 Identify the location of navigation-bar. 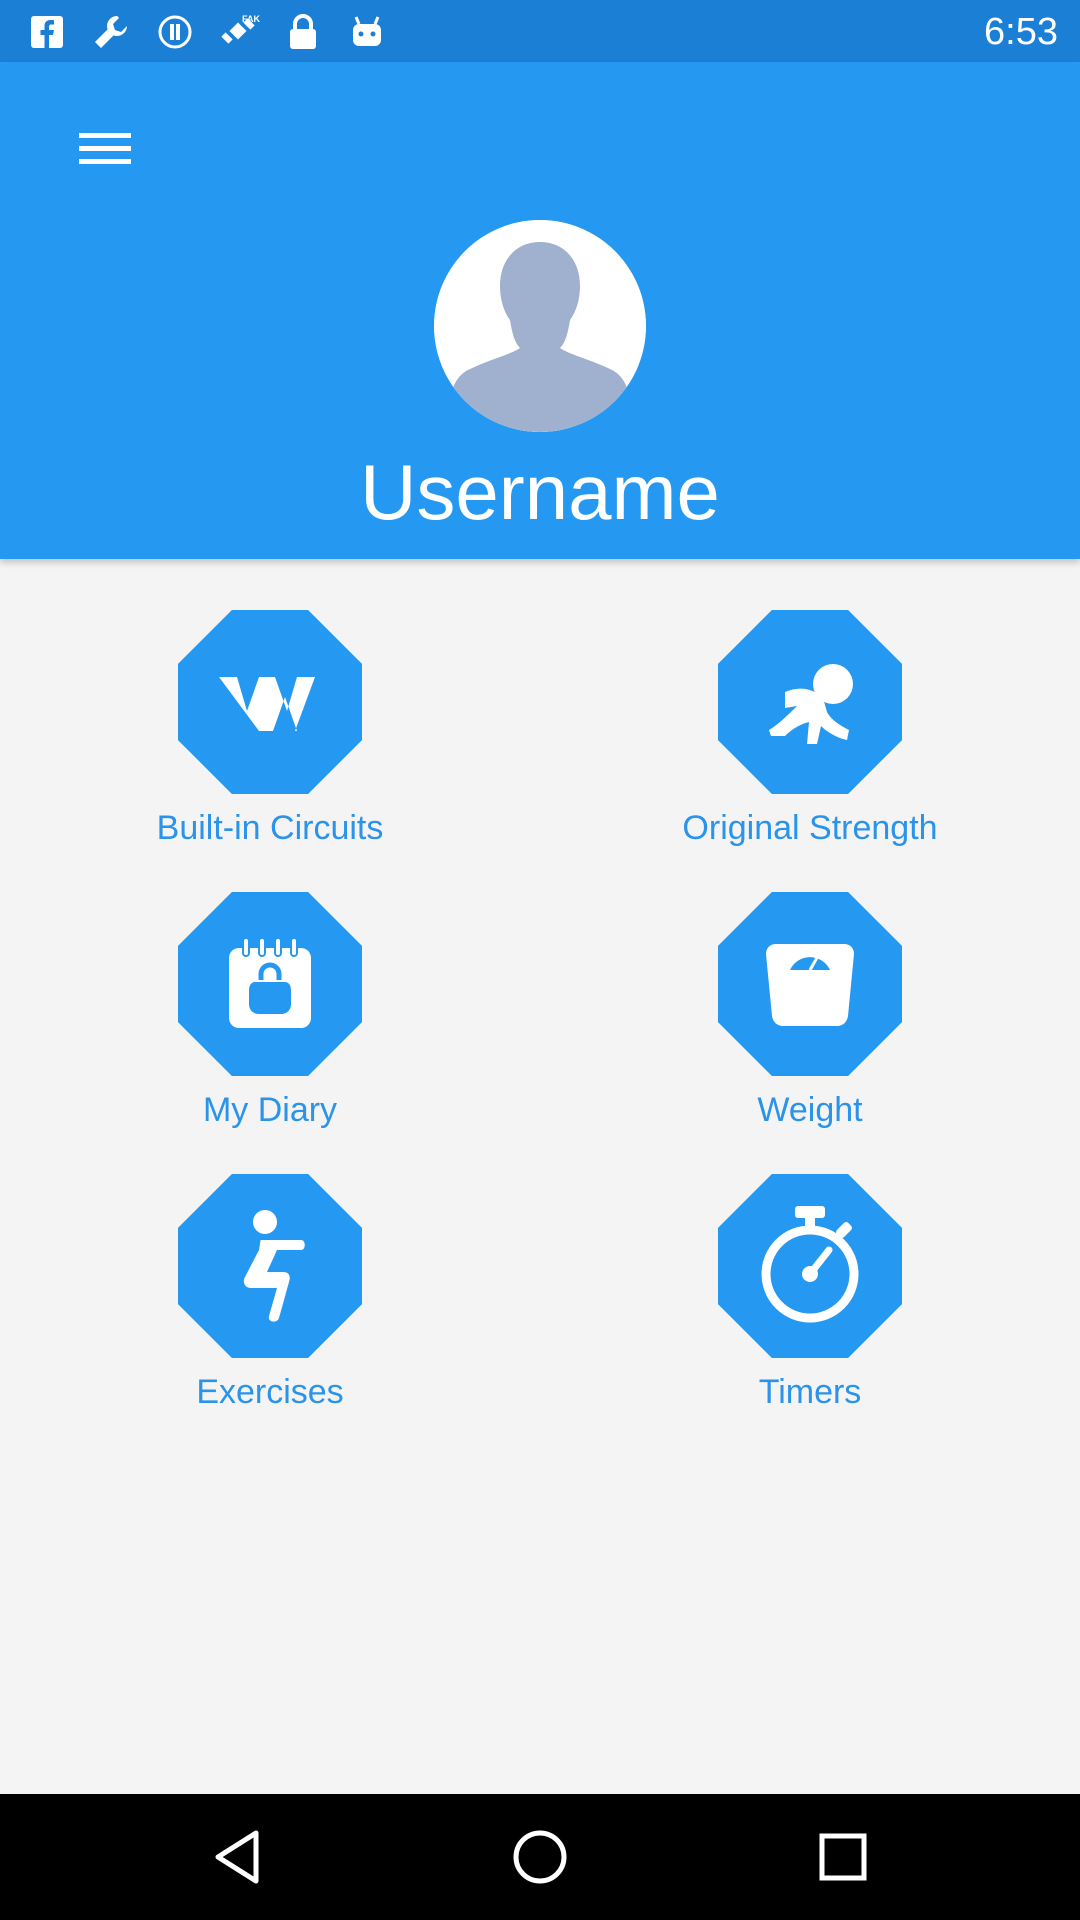
(540, 1857).